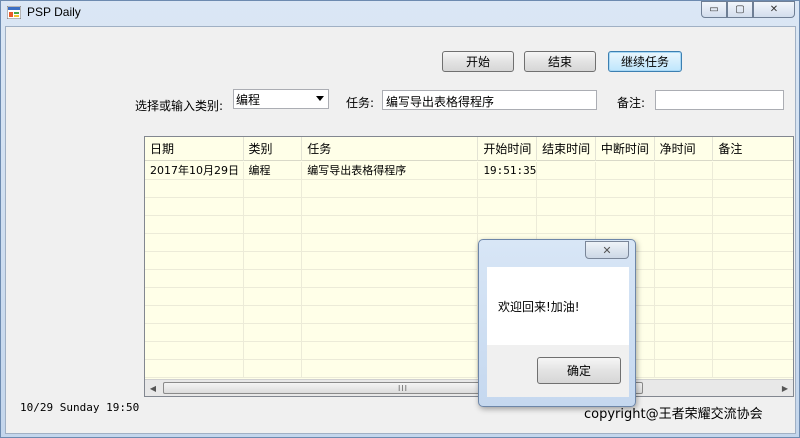 This screenshot has width=800, height=438. I want to click on column-header-end-time: 结束时间, so click(566, 149).